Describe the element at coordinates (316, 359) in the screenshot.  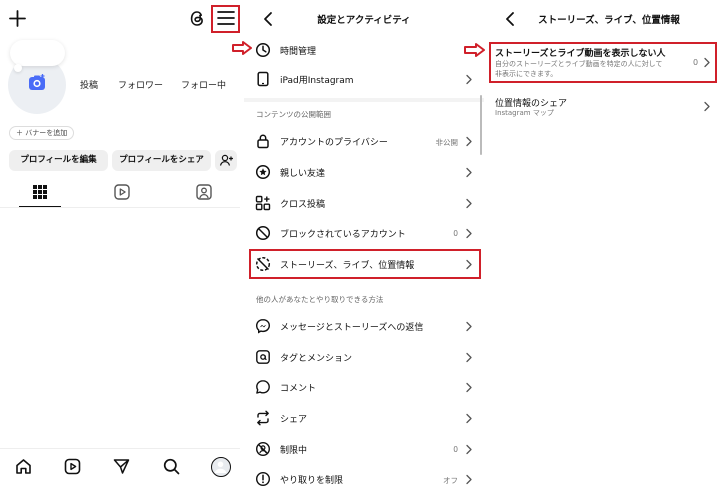
I see `row-label: タグとメンション` at that location.